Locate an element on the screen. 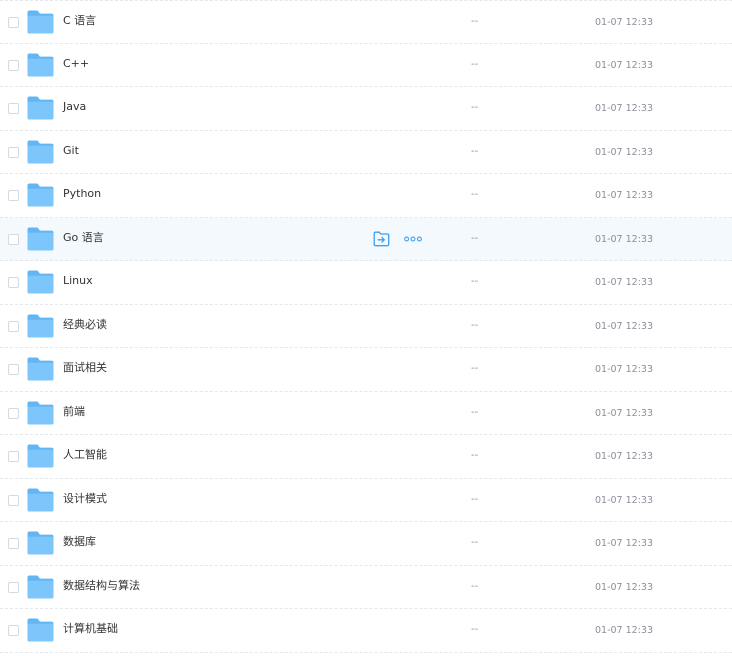  row-hover-actions is located at coordinates (397, 239).